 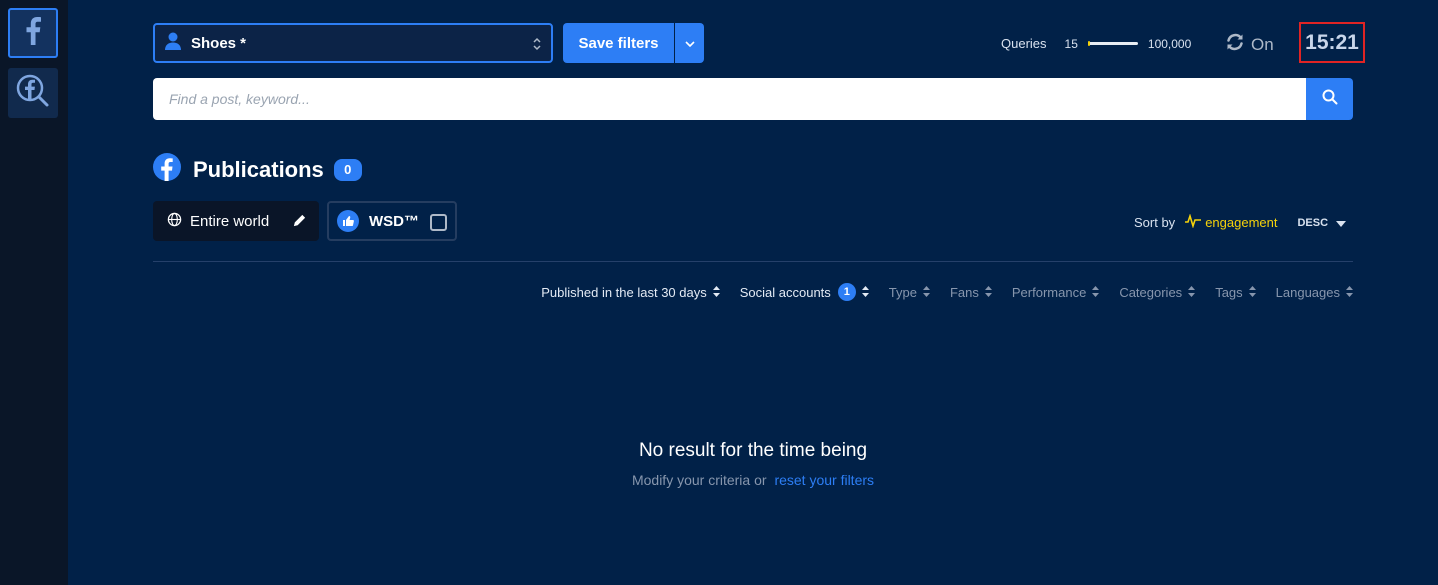 I want to click on filter-label: Published in the last 30 days, so click(x=624, y=292).